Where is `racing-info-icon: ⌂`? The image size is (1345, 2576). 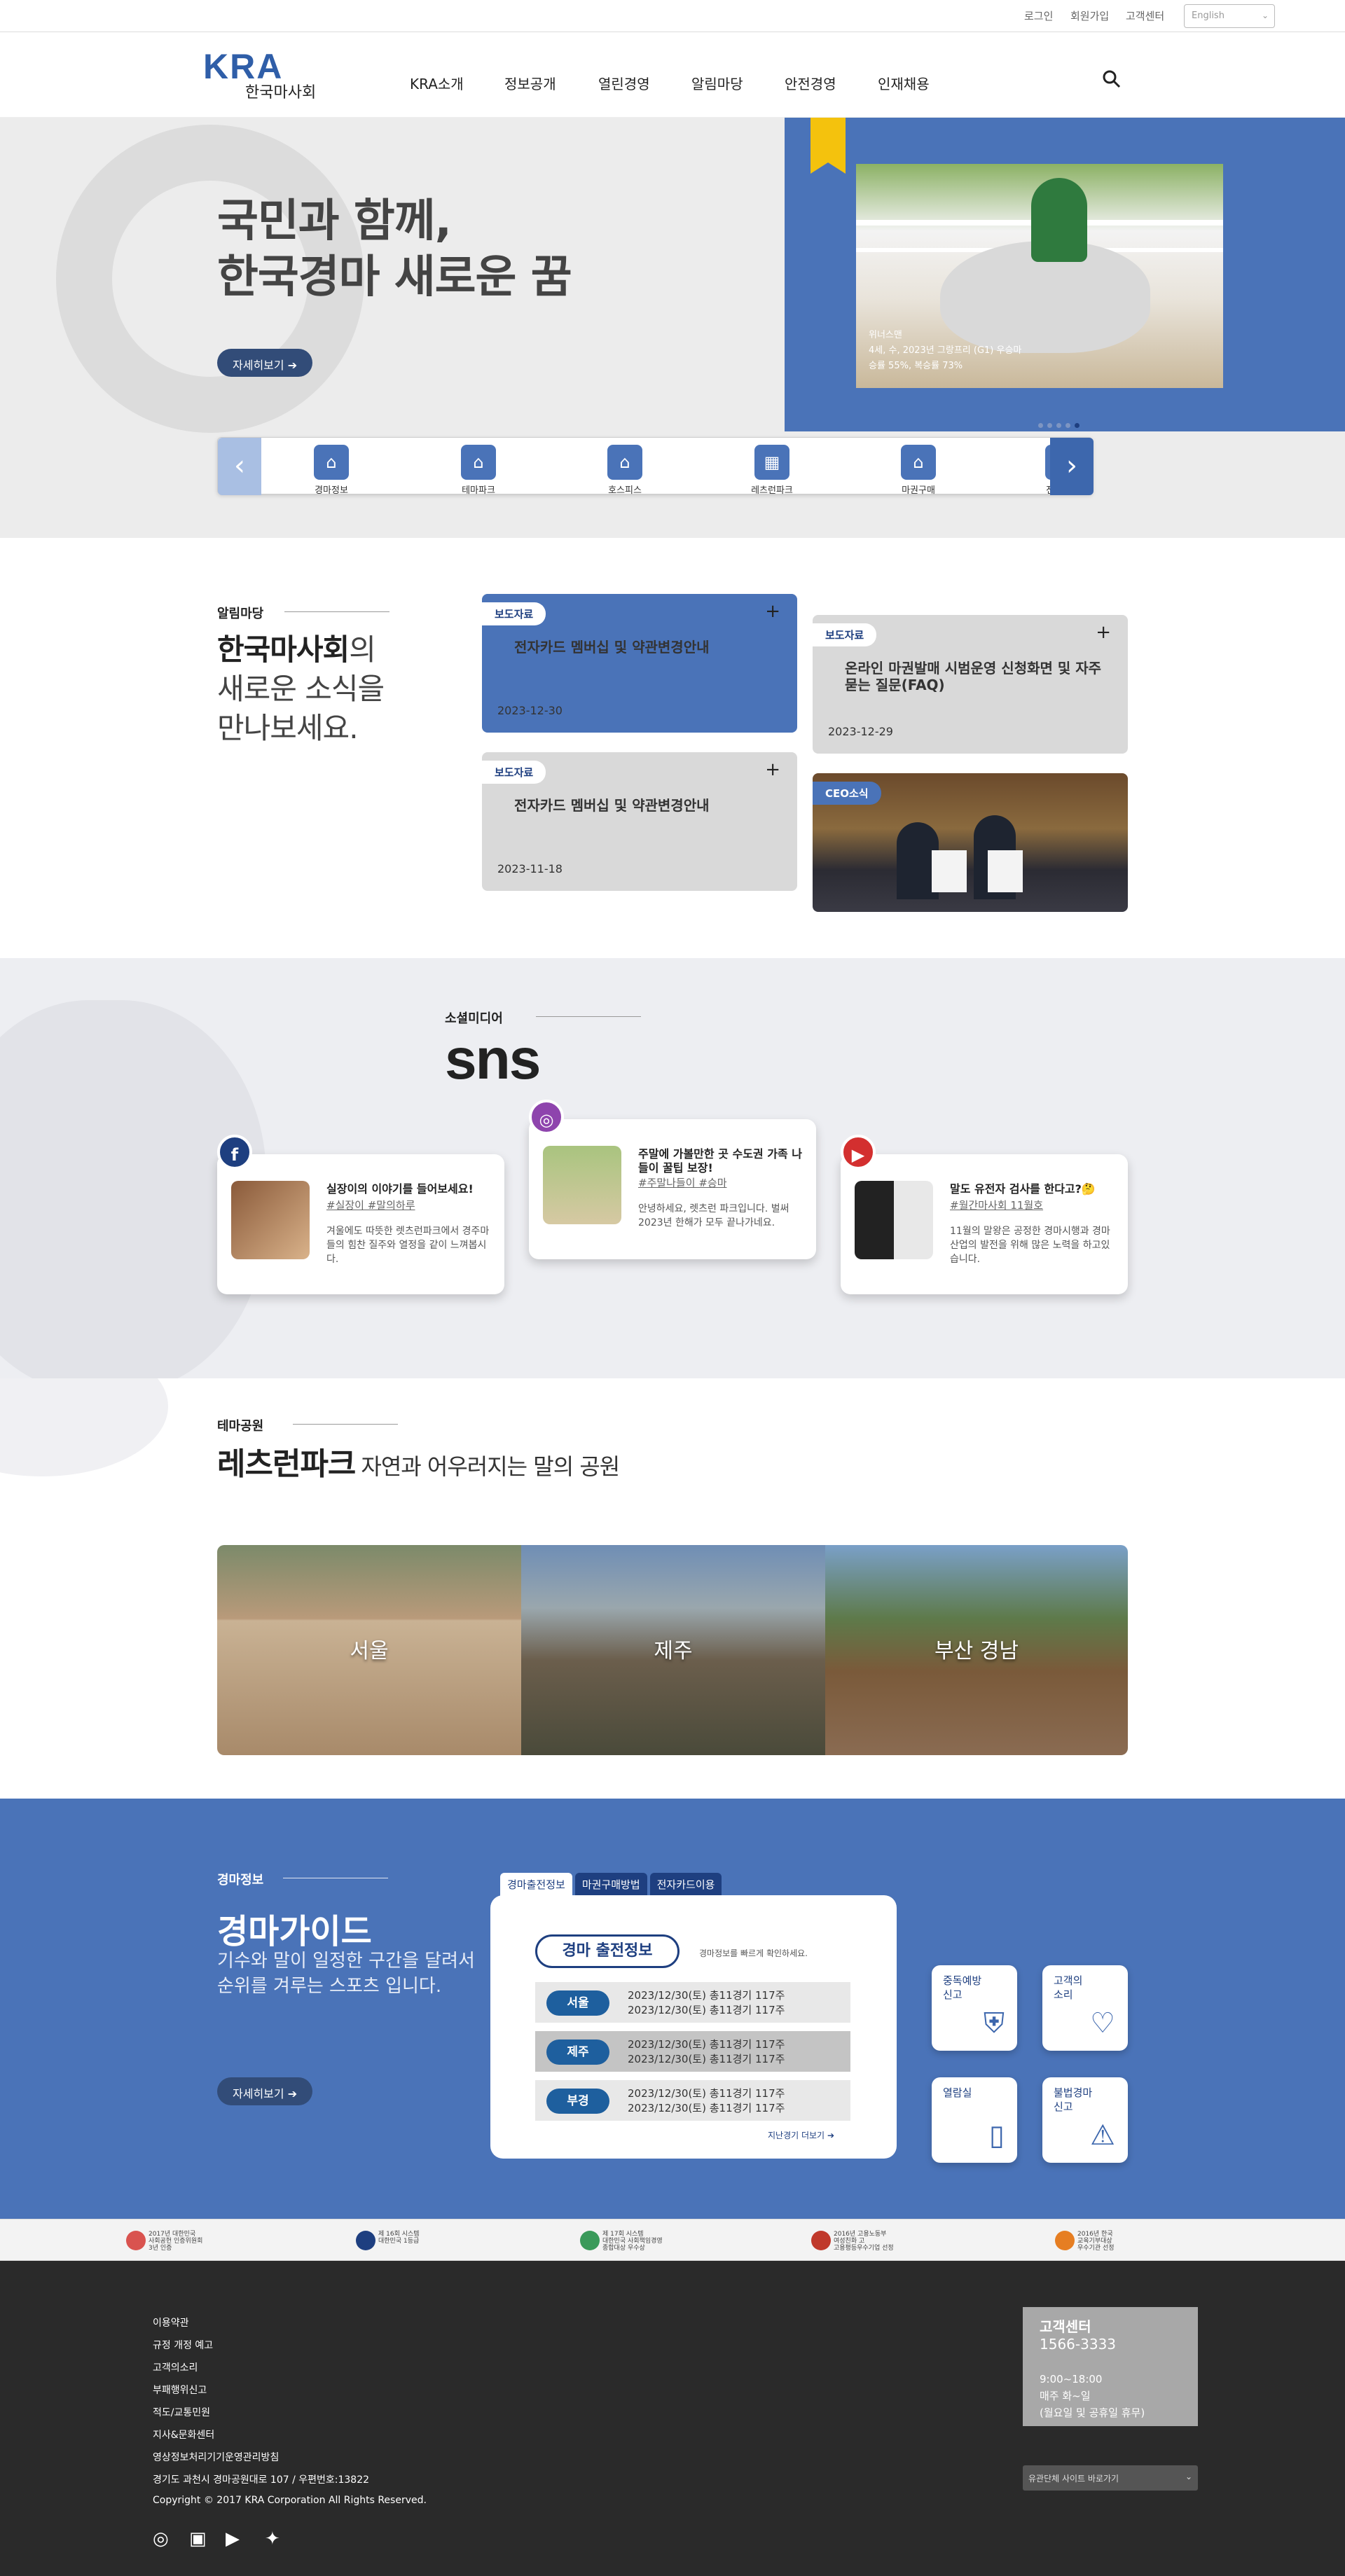
racing-info-icon: ⌂ is located at coordinates (331, 463).